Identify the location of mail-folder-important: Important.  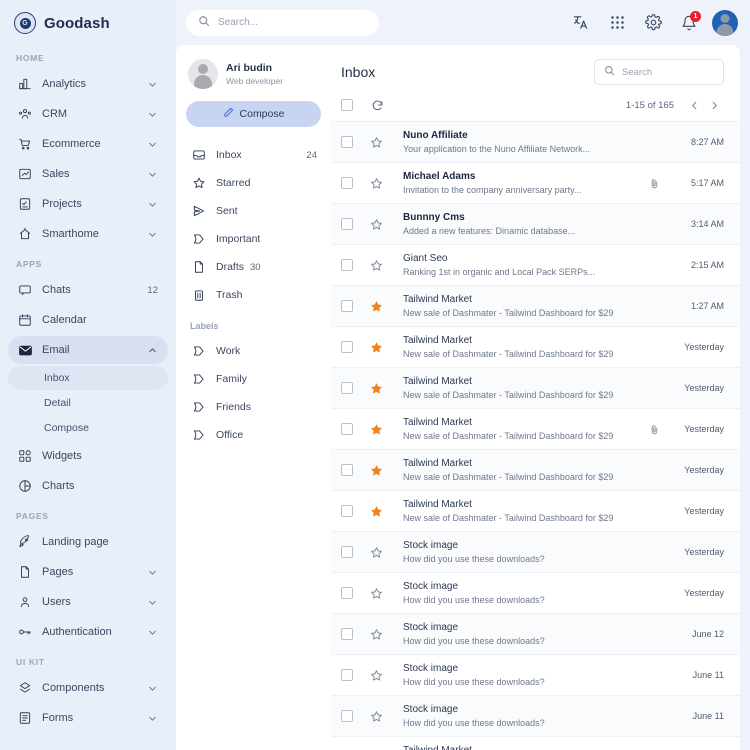
(253, 239).